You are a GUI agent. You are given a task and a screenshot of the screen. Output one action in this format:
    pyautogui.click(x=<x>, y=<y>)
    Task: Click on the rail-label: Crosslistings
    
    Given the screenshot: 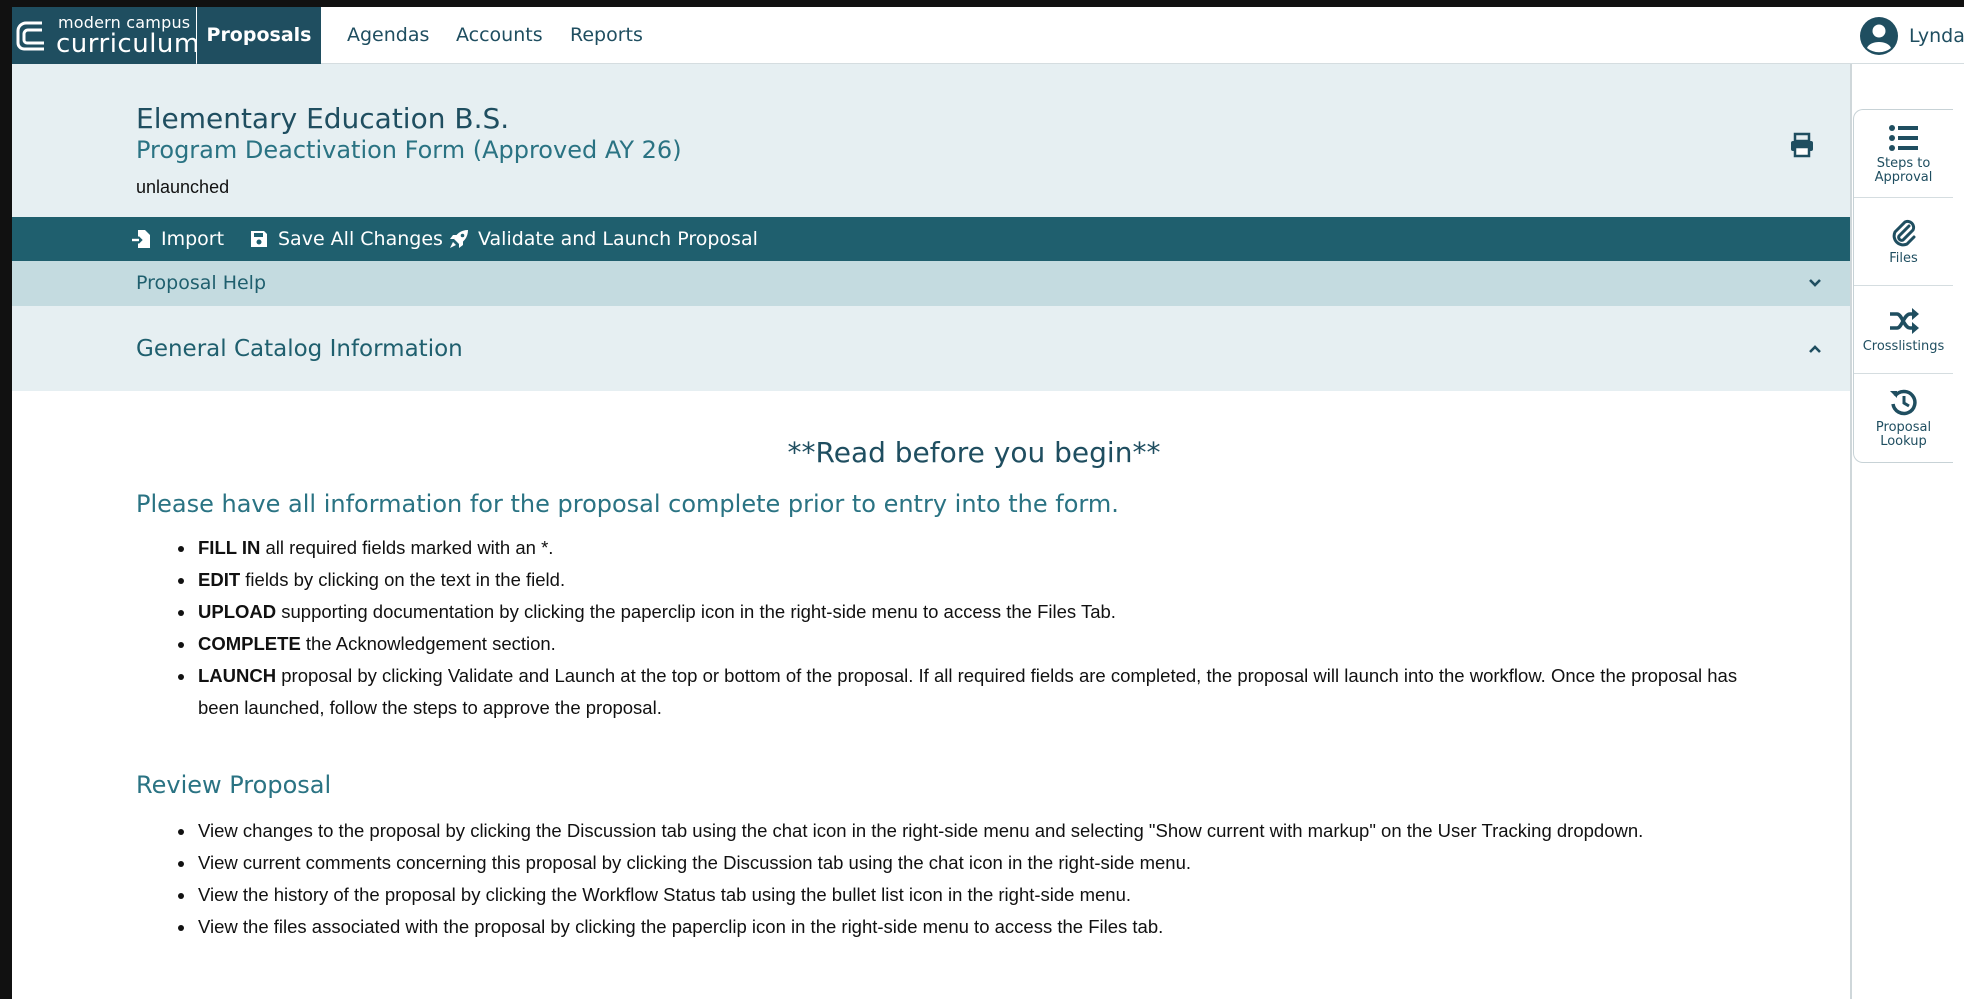 What is the action you would take?
    pyautogui.click(x=1903, y=346)
    